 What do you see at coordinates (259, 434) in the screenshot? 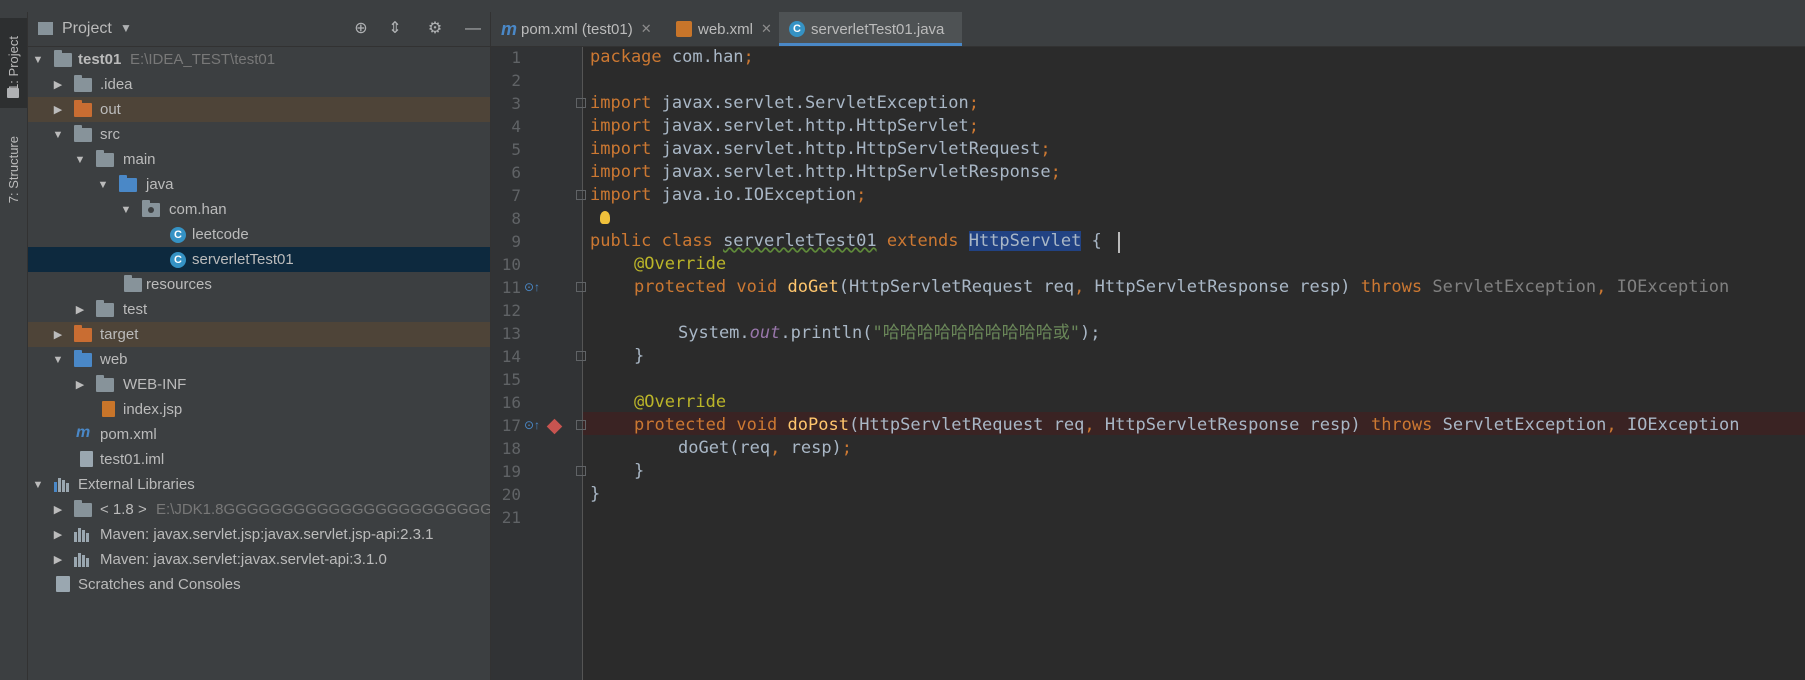
I see `tree-item-pom-xml: m pom.xml` at bounding box center [259, 434].